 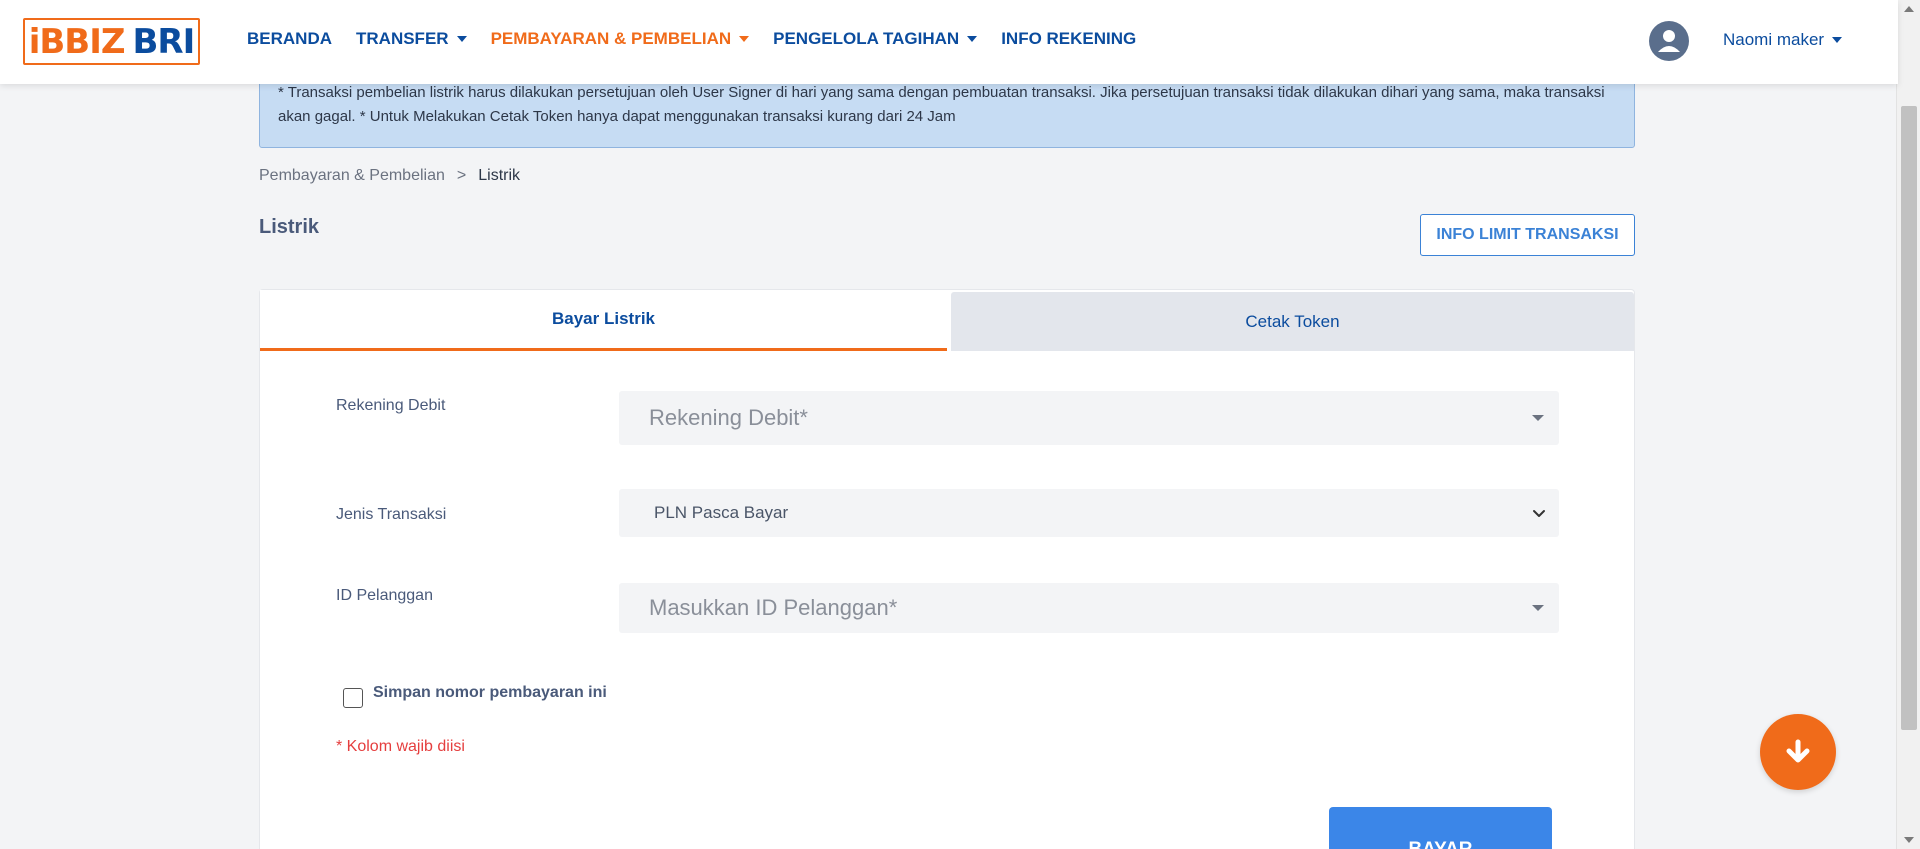 I want to click on jenis-transaksi-label: Jenis Transaksi, so click(x=391, y=514).